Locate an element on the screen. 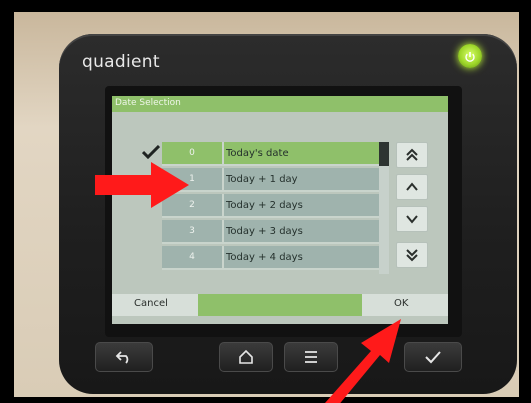  confirm-button is located at coordinates (433, 357).